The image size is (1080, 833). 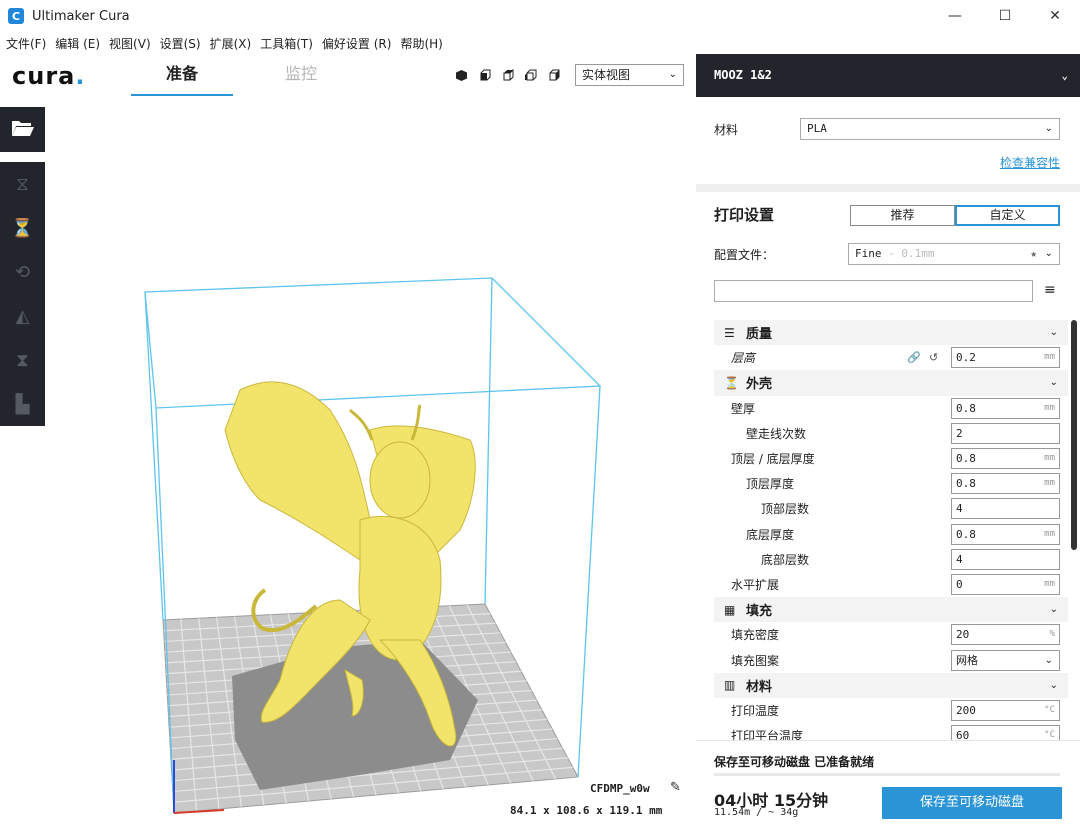 I want to click on print-settings-title: 打印设置, so click(x=744, y=215).